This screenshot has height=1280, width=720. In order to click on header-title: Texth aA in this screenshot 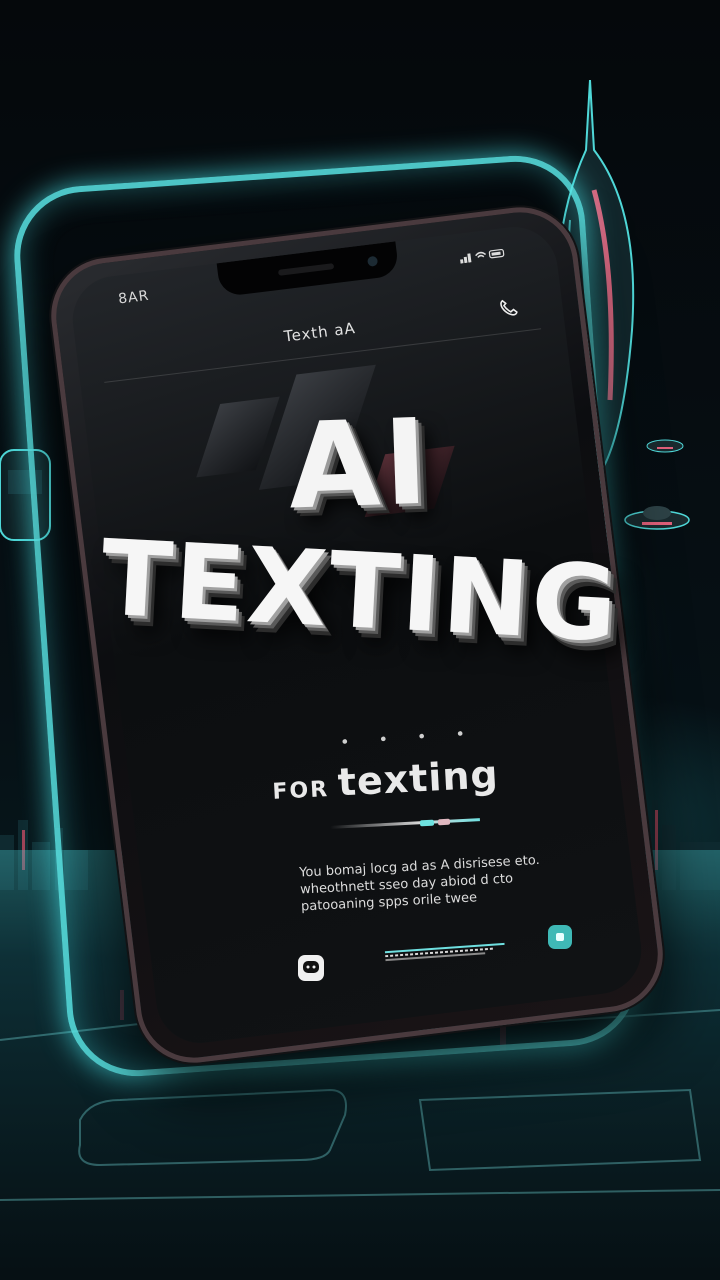, I will do `click(319, 332)`.